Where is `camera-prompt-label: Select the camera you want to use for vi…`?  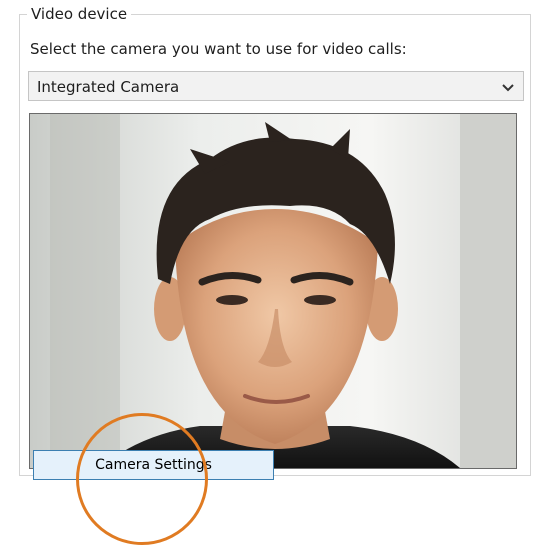
camera-prompt-label: Select the camera you want to use for vi… is located at coordinates (218, 49).